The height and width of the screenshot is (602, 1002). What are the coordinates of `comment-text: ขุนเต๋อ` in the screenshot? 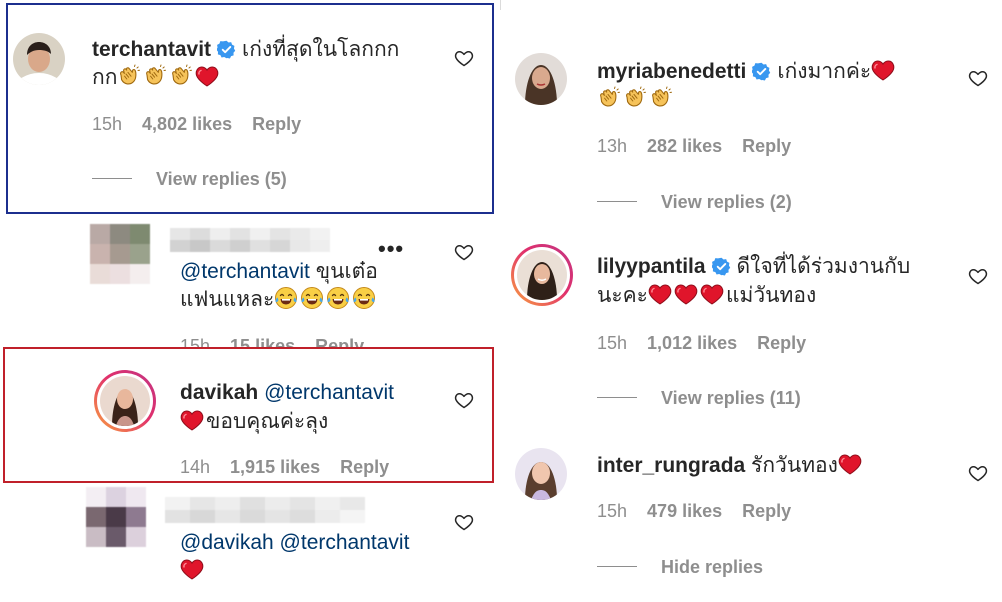 It's located at (346, 271).